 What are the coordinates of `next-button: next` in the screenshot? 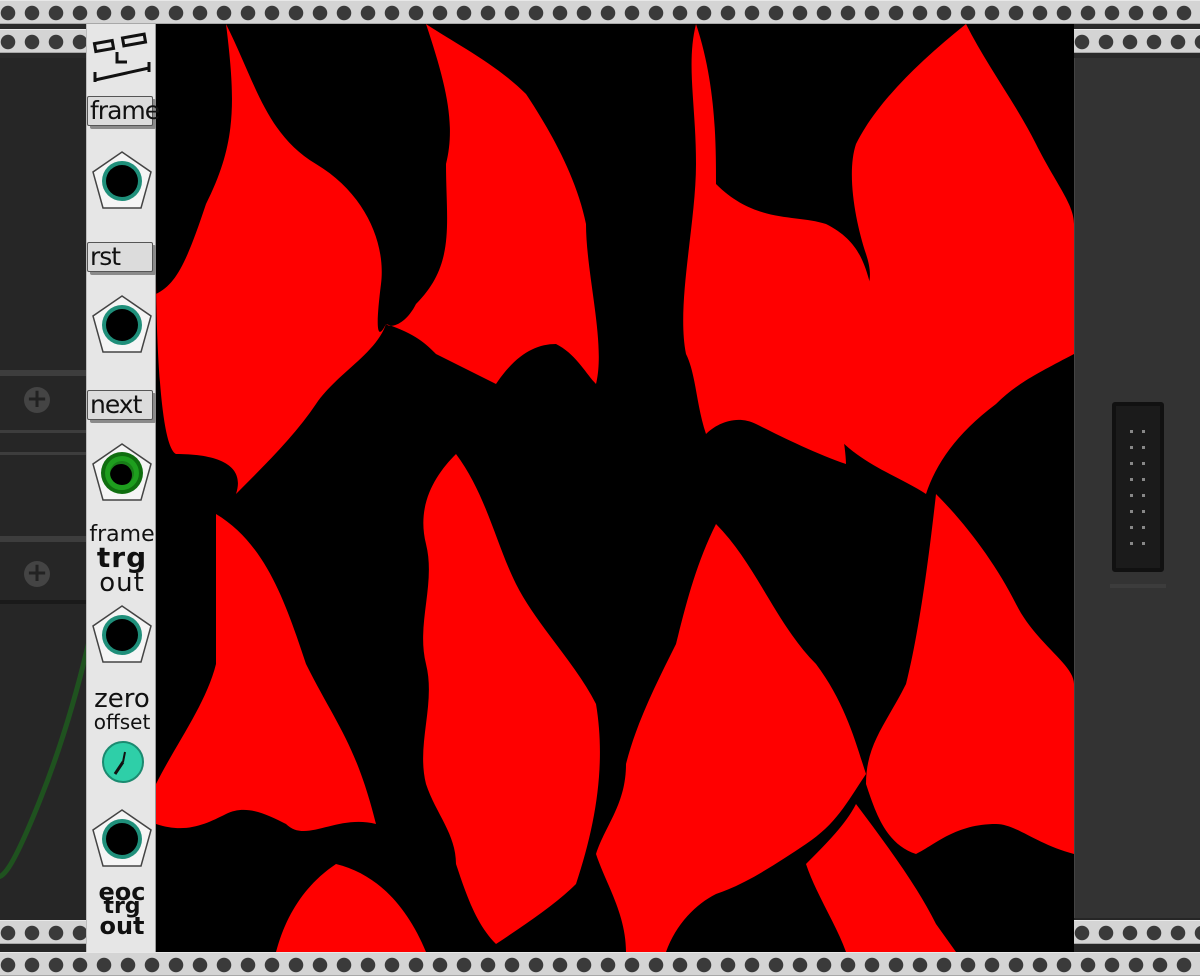 It's located at (120, 405).